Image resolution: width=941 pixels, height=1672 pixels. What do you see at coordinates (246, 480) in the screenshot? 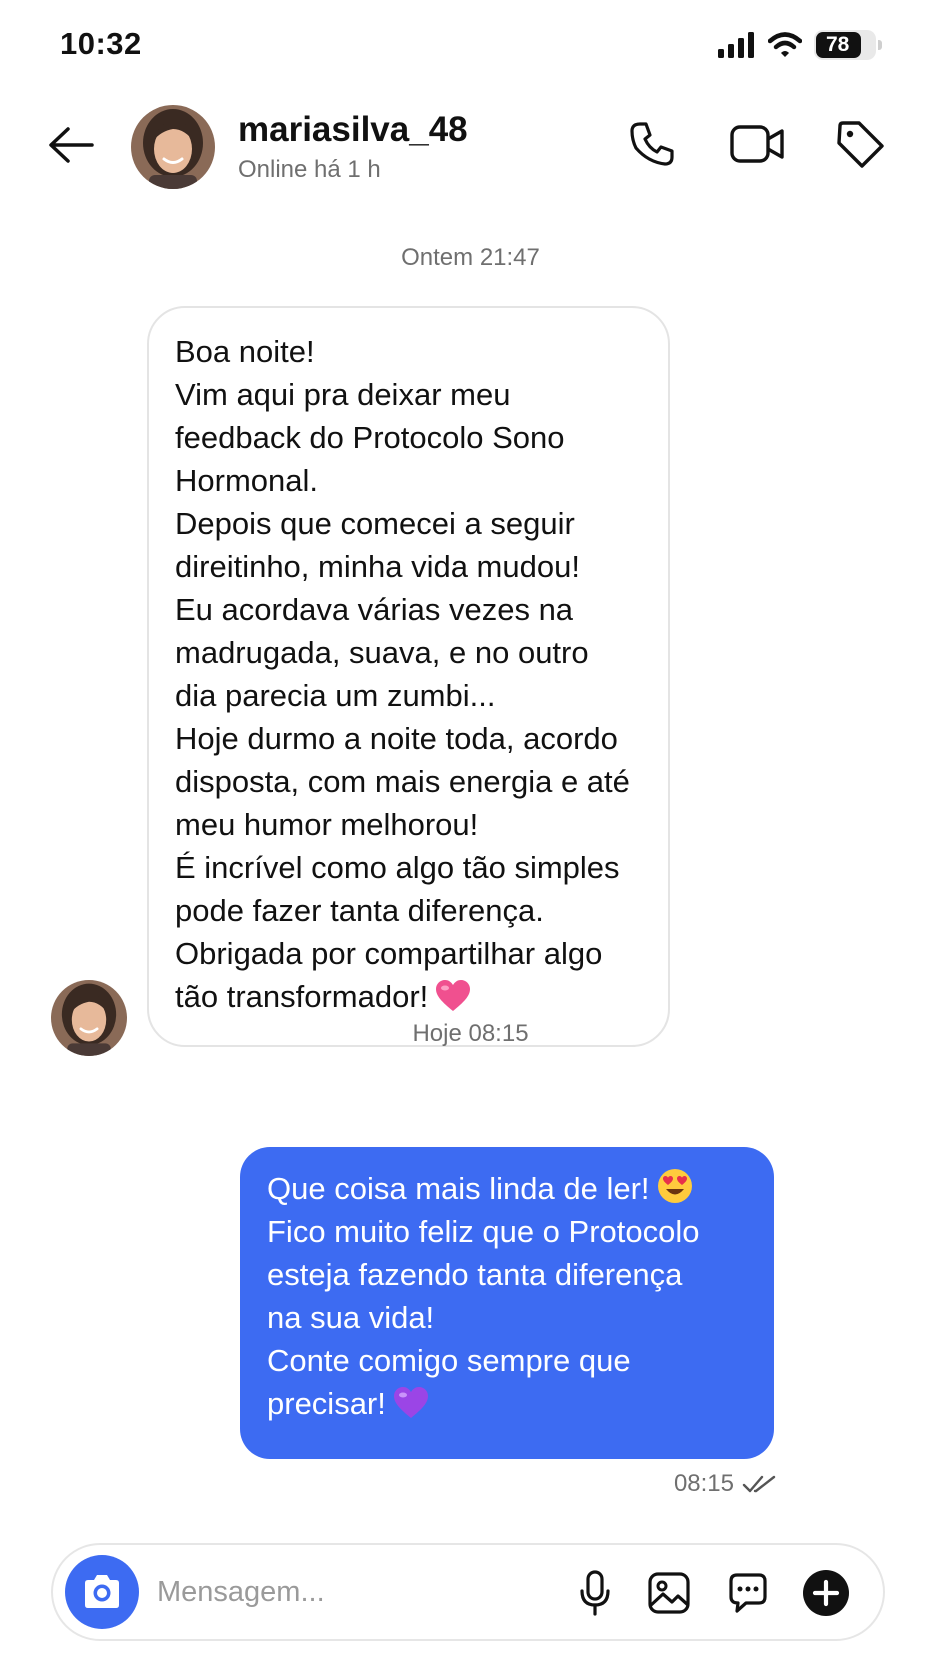
I see `message-line: Hormonal.` at bounding box center [246, 480].